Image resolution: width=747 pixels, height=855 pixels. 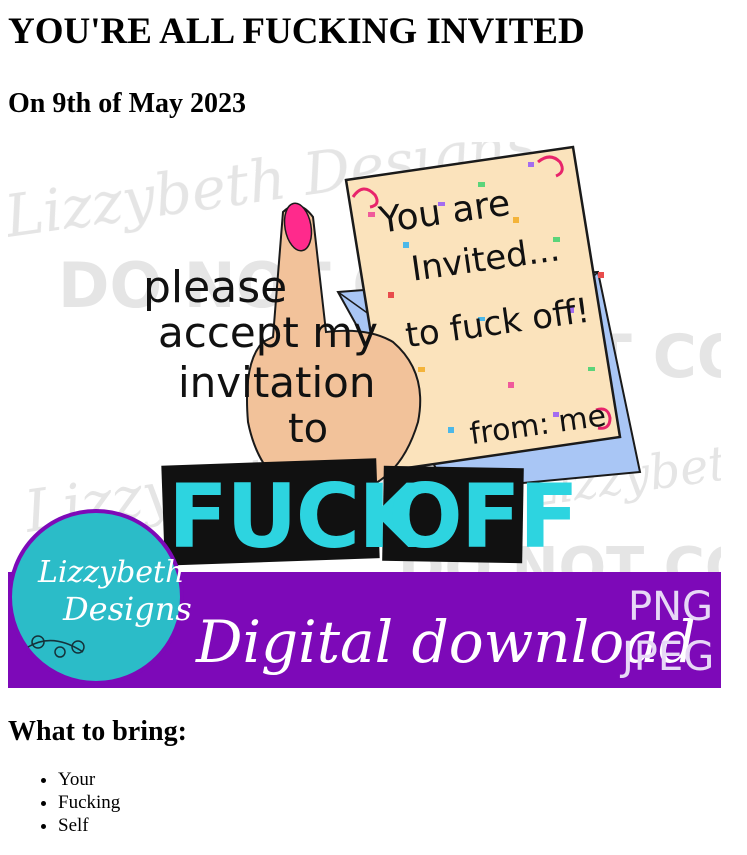 What do you see at coordinates (97, 731) in the screenshot?
I see `bring-heading: What to bring:` at bounding box center [97, 731].